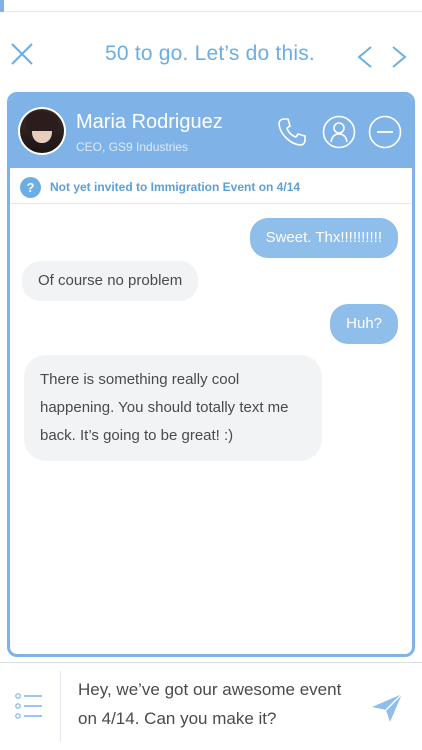 This screenshot has height=750, width=422. I want to click on progress-bar, so click(211, 6).